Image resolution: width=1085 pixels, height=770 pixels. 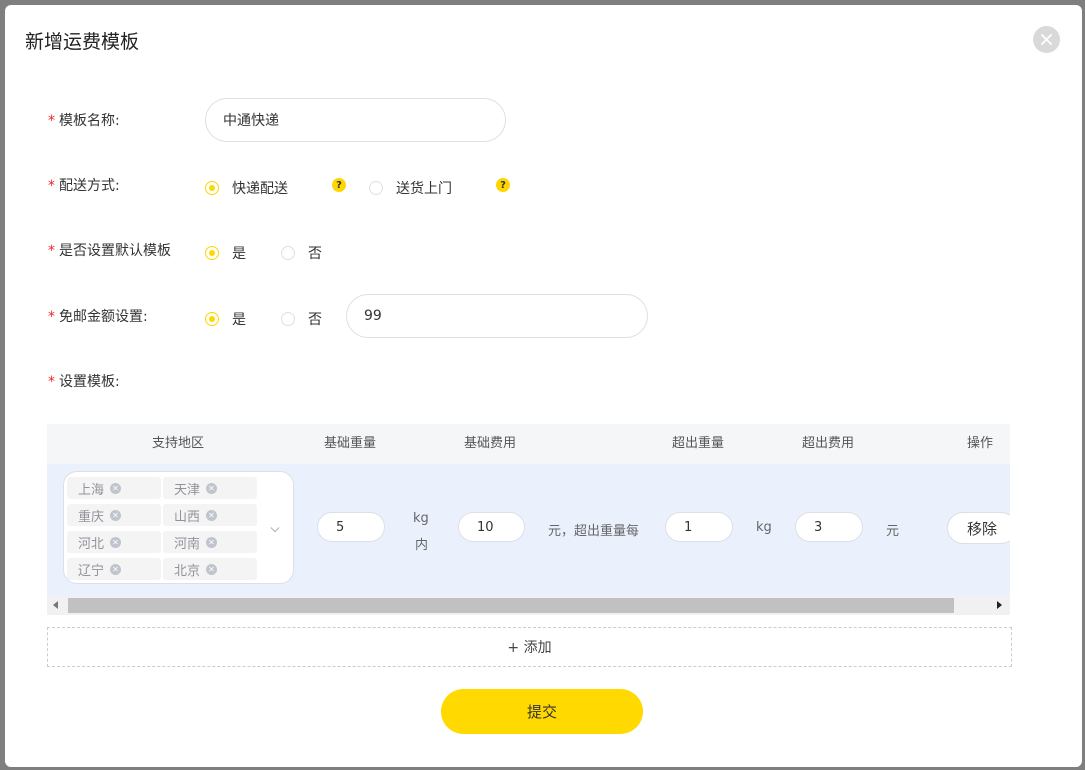 What do you see at coordinates (178, 527) in the screenshot?
I see `region-select: 上海 ✕ 天津 ✕ 重庆 ✕ 山西 ✕ 河北 ✕ 河南 ✕ 辽宁 ✕ 北京 ✕` at bounding box center [178, 527].